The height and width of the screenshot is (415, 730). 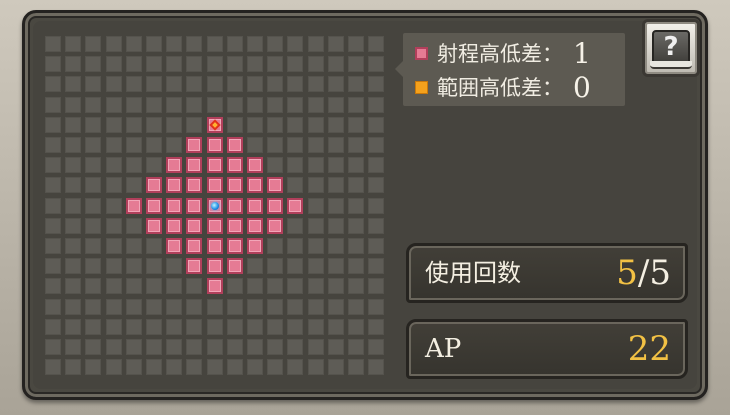 I want to click on uses-value: 5/5, so click(x=643, y=273).